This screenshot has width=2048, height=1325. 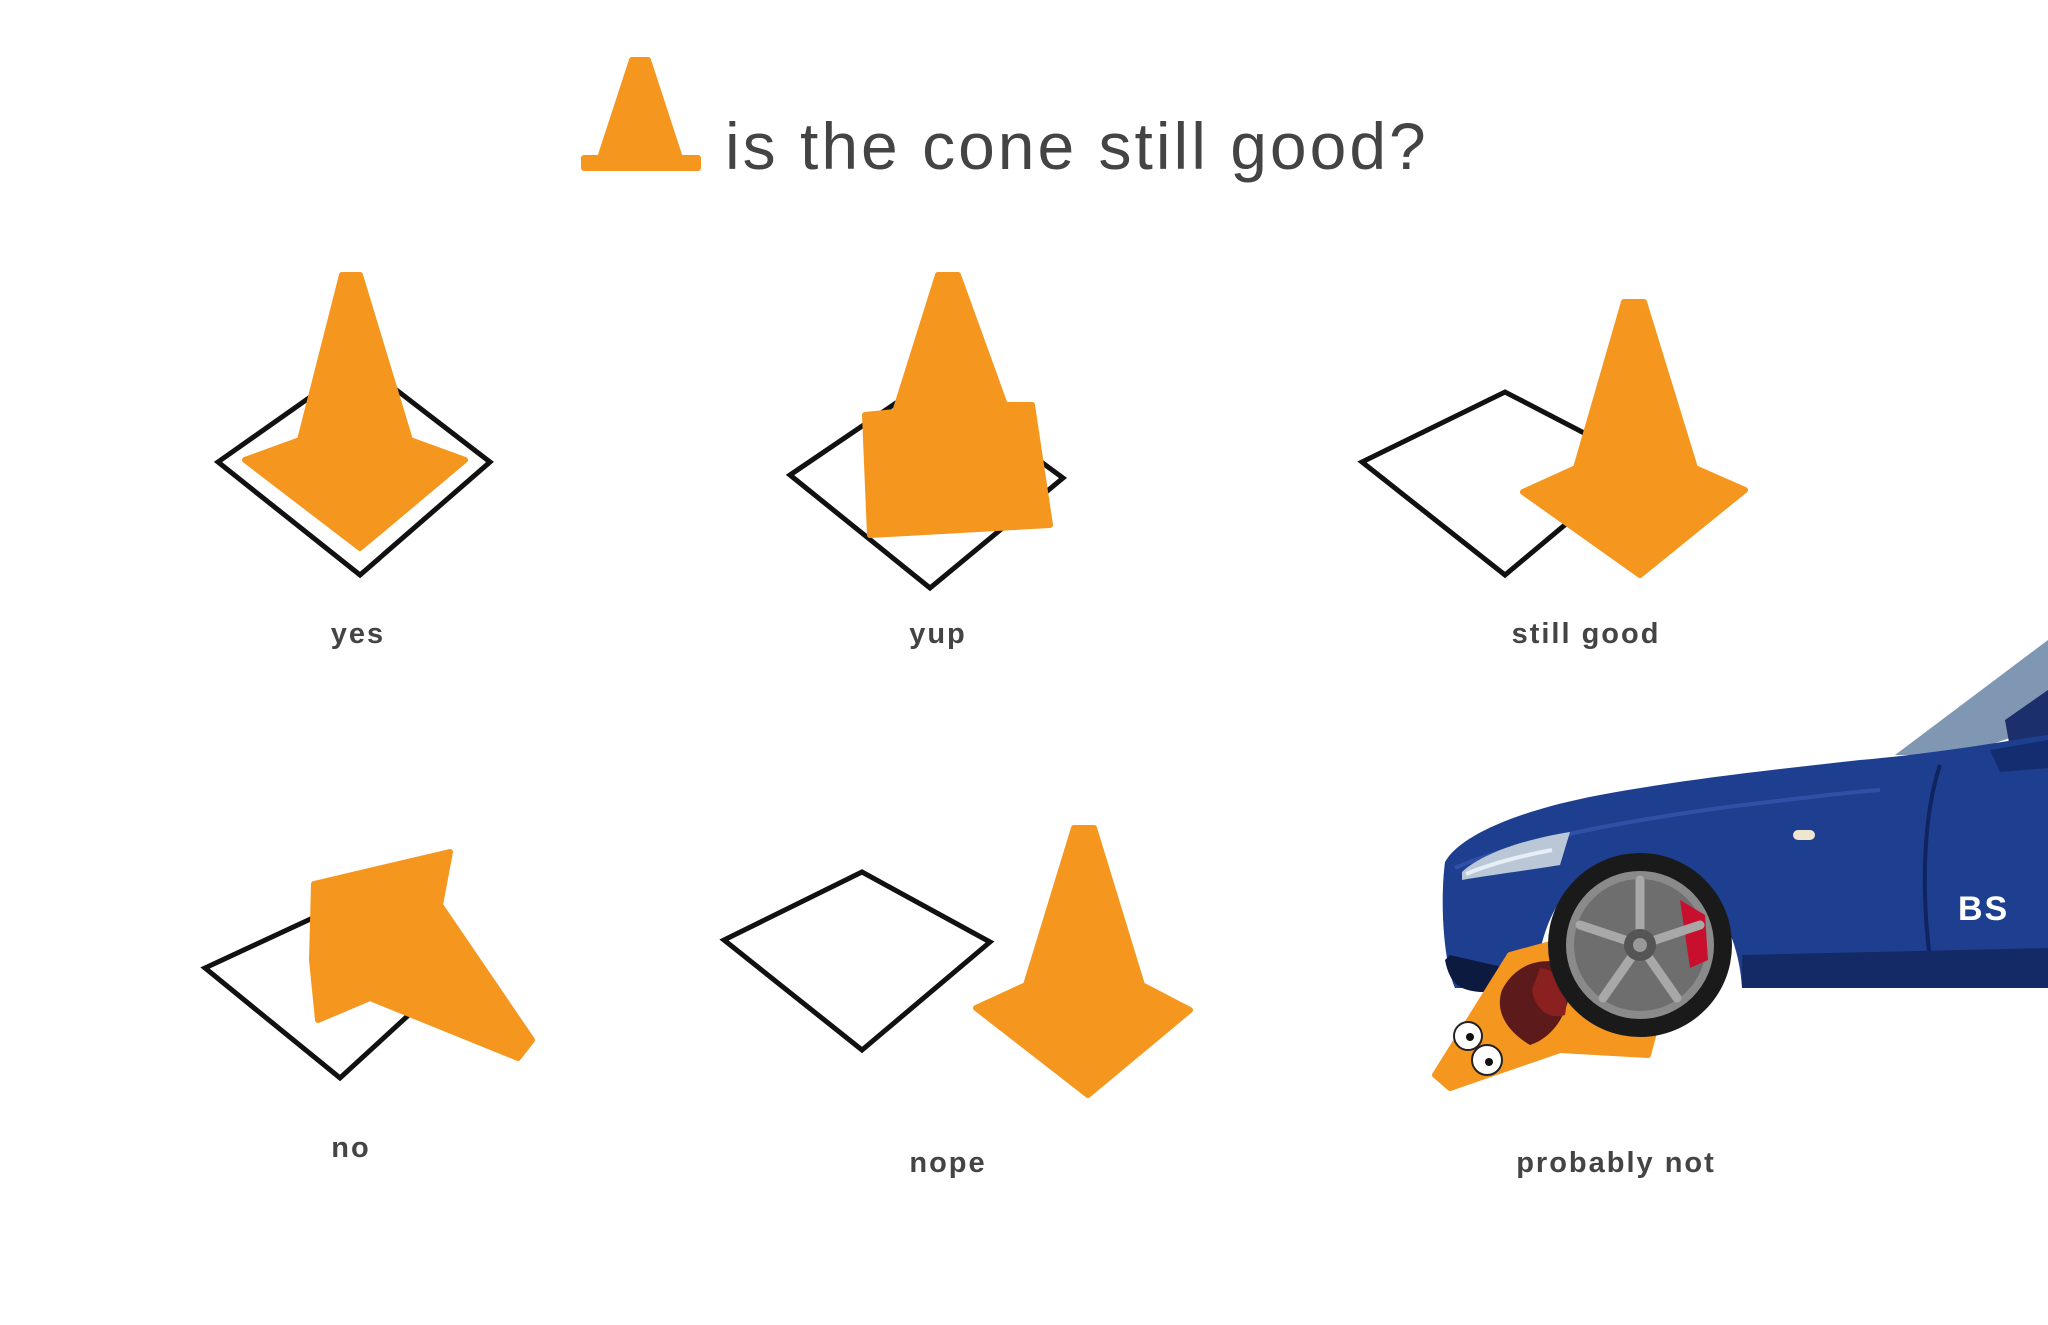 What do you see at coordinates (948, 1163) in the screenshot?
I see `label-nope: nope` at bounding box center [948, 1163].